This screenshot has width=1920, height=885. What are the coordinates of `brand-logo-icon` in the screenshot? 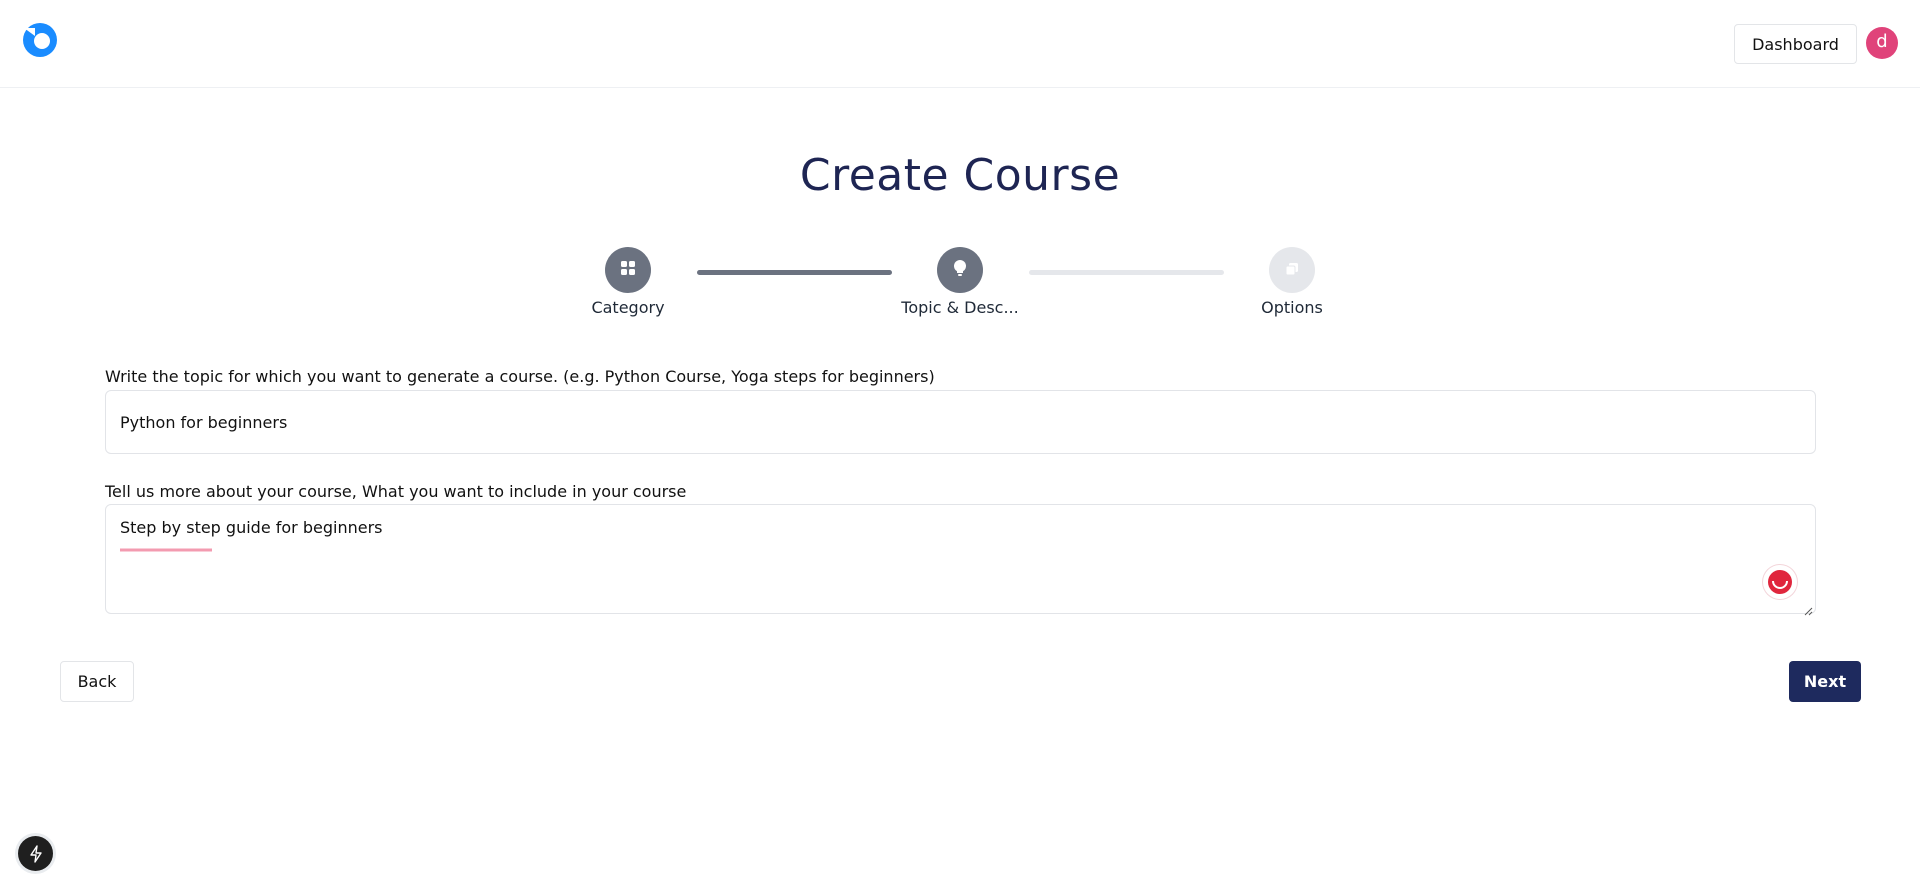 It's located at (40, 40).